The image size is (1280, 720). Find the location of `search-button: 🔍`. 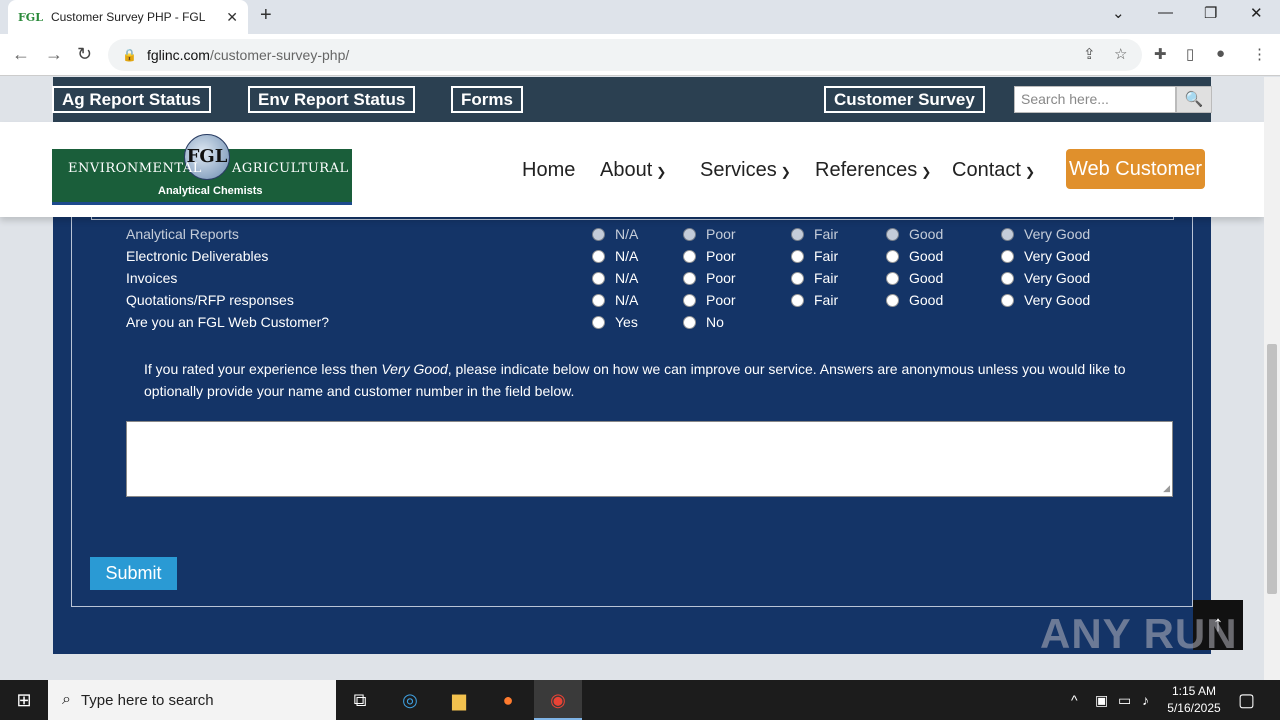

search-button: 🔍 is located at coordinates (1194, 99).